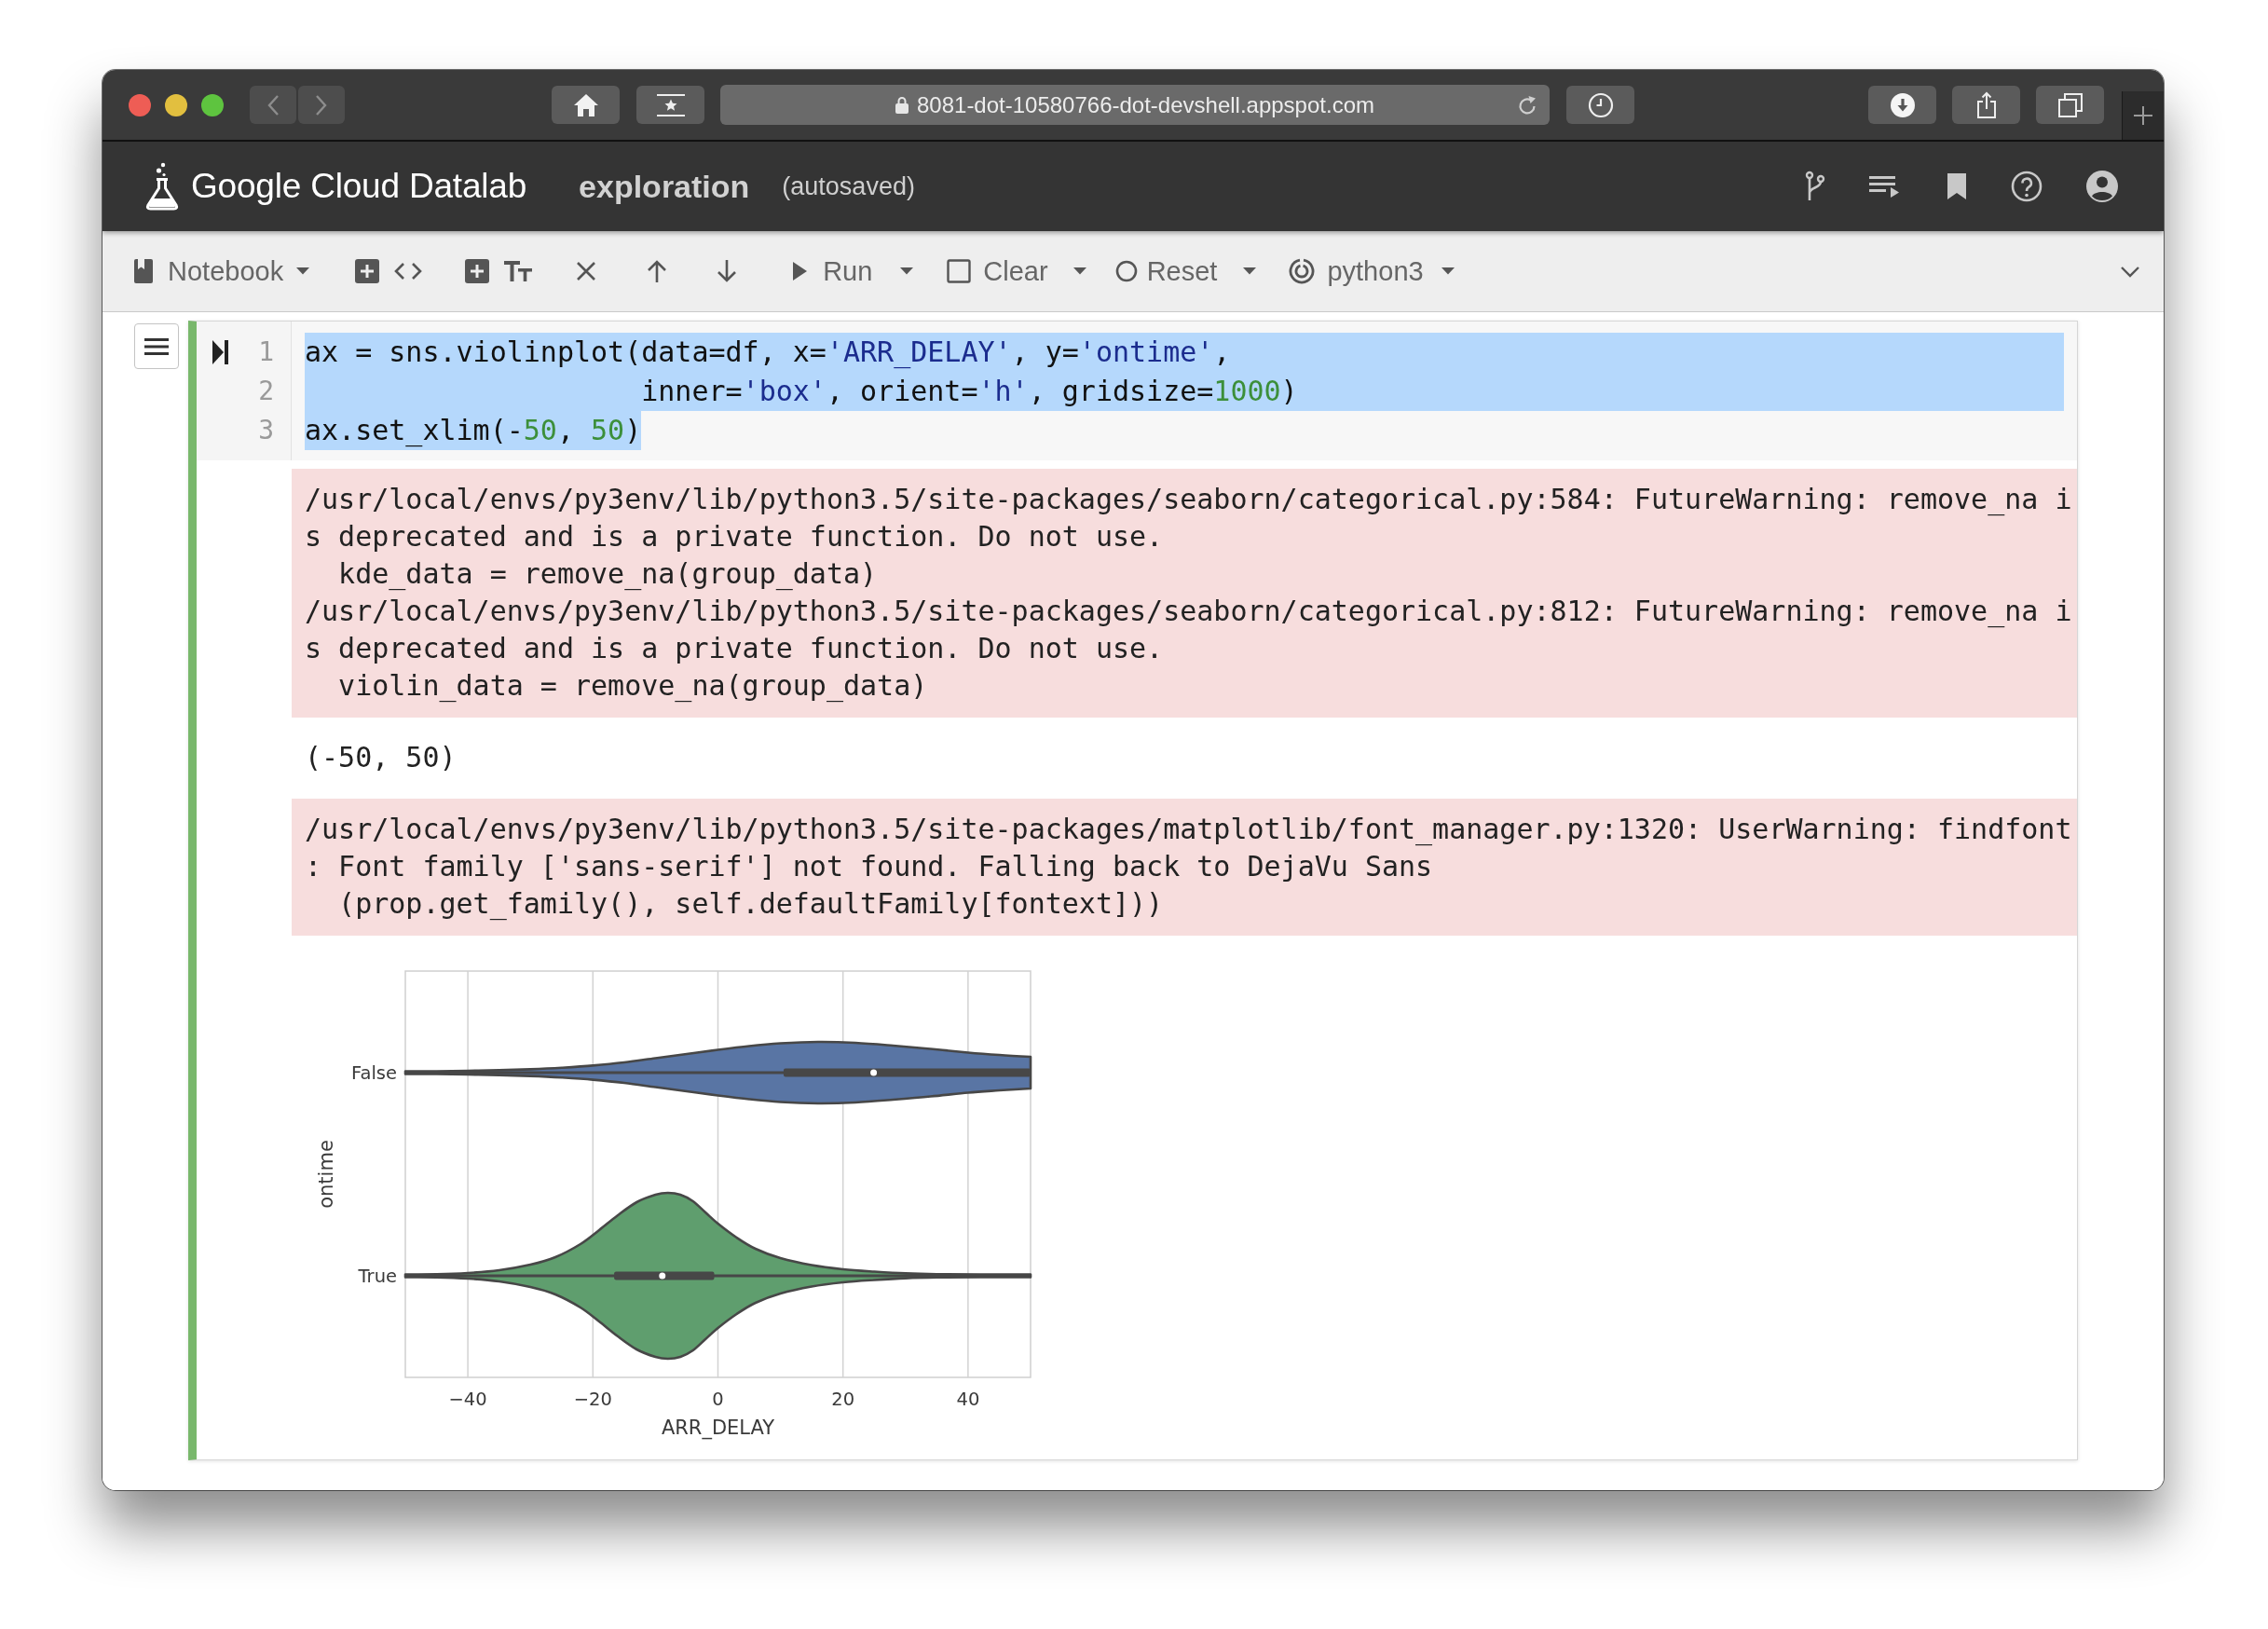  Describe the element at coordinates (632, 686) in the screenshot. I see `warning-line: violin_data = remove_na(group_data)` at that location.